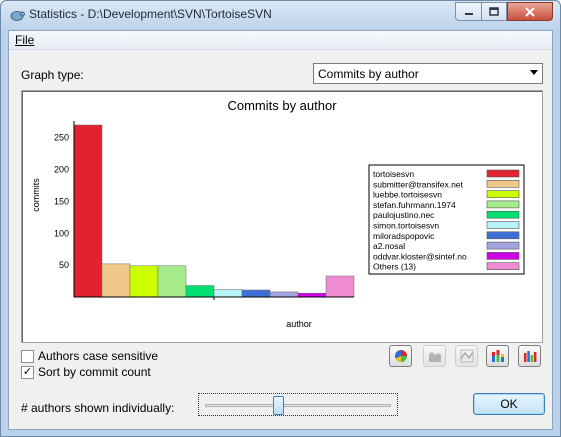 The height and width of the screenshot is (437, 561). Describe the element at coordinates (64, 265) in the screenshot. I see `y-tick-label: 50` at that location.